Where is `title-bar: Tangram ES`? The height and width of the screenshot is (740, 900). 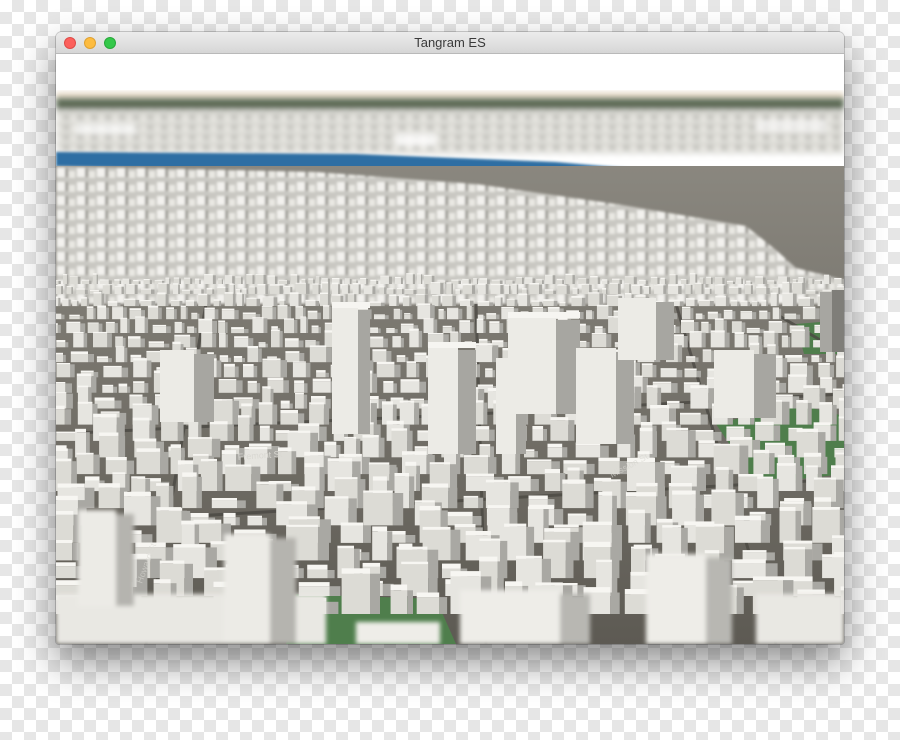
title-bar: Tangram ES is located at coordinates (450, 43).